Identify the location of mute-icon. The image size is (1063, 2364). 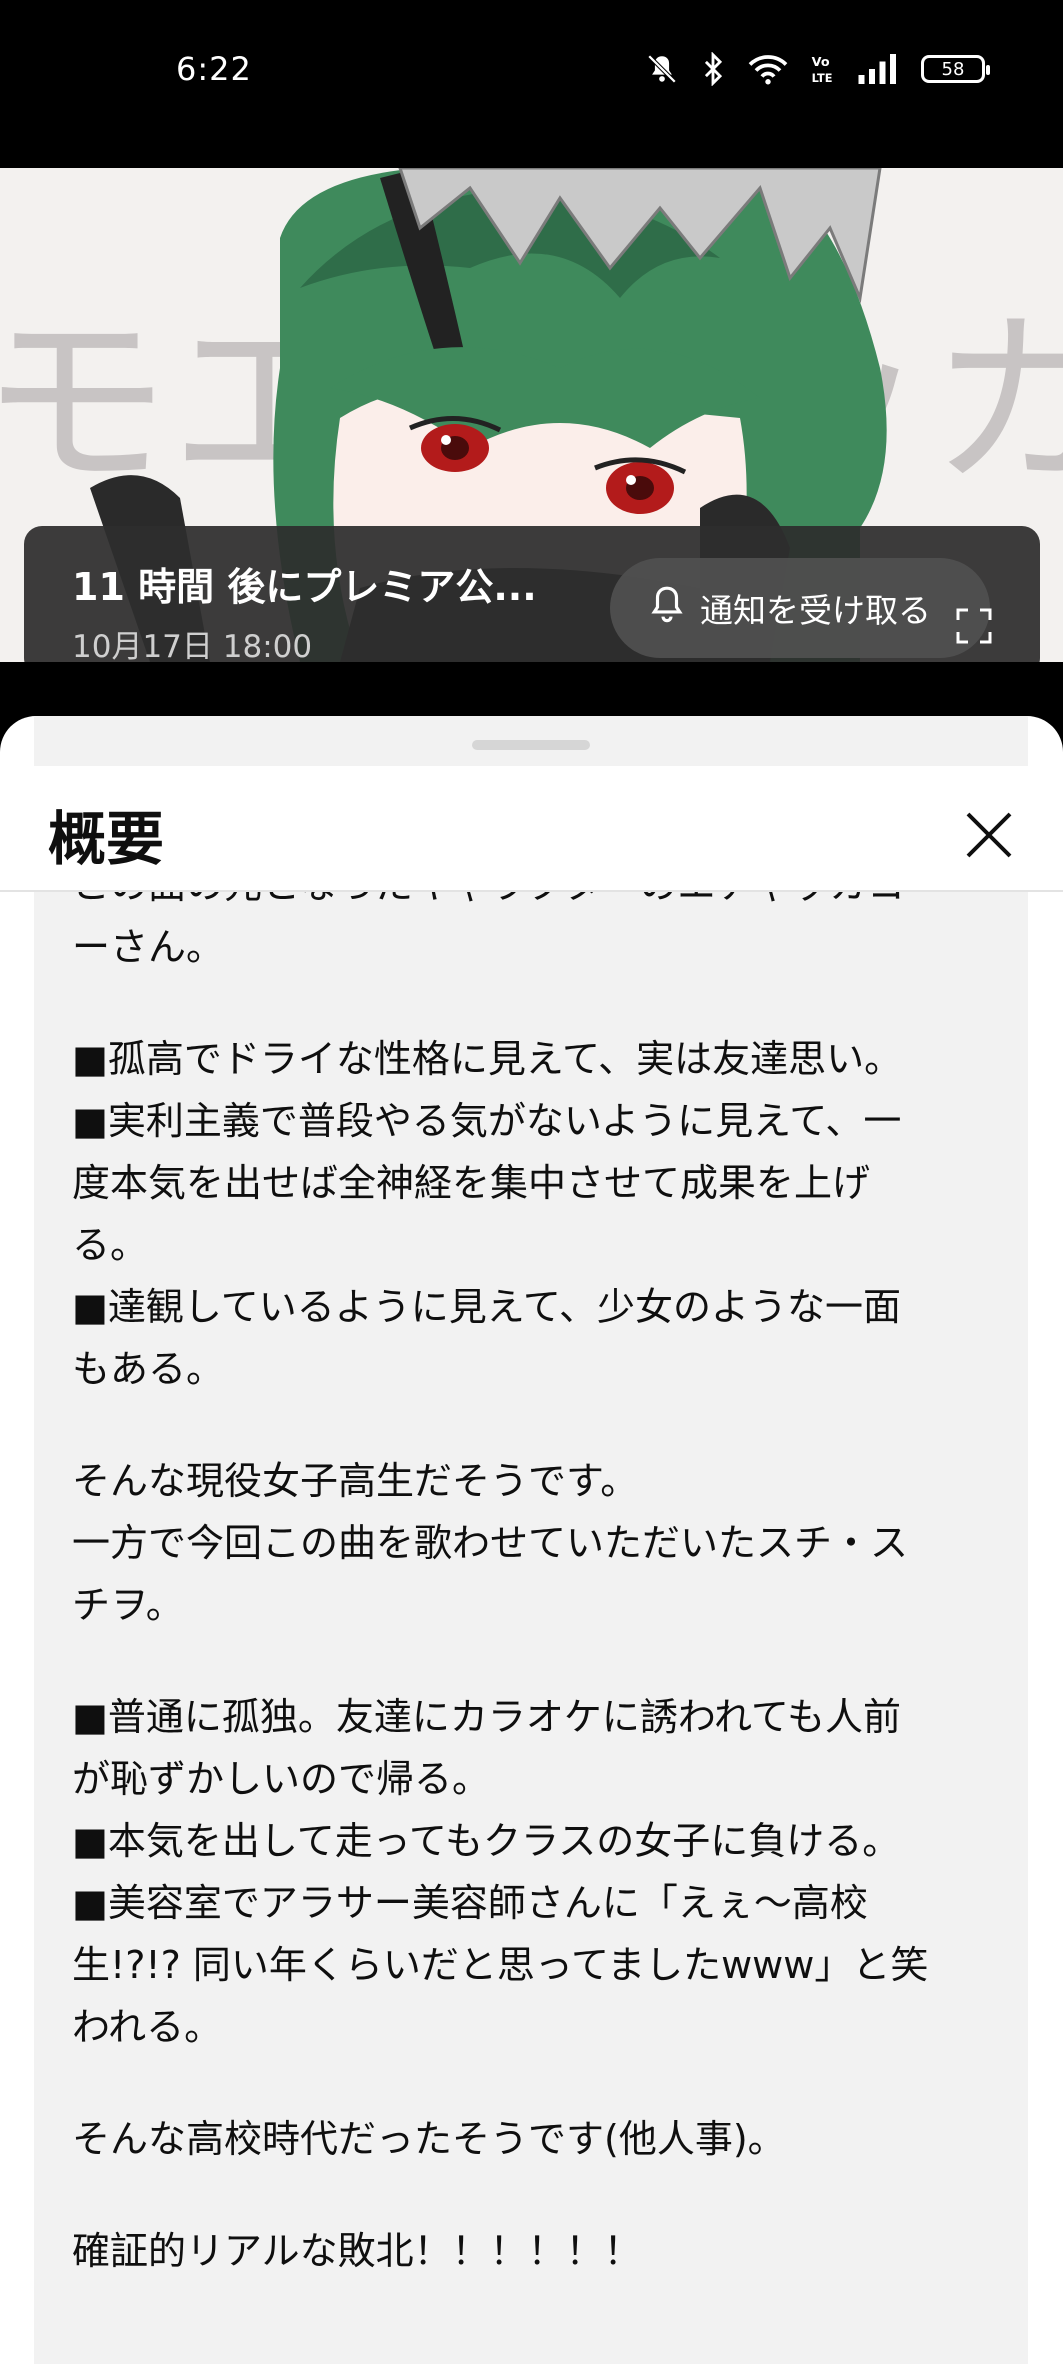
(662, 69).